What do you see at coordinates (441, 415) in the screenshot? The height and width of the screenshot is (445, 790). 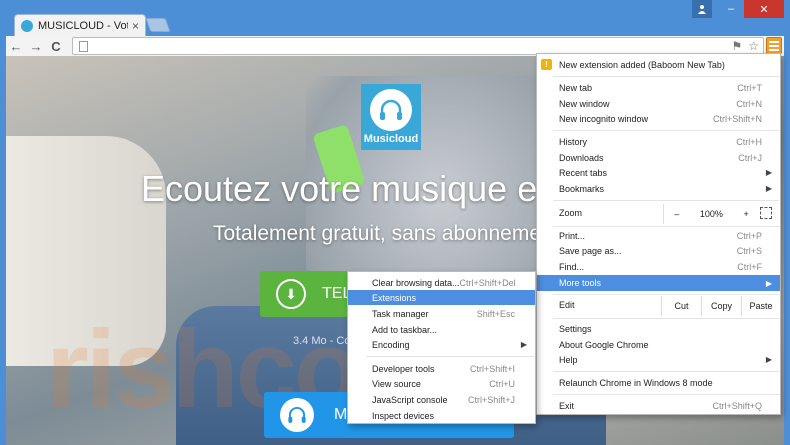 I see `menu-item-inspect-devices: Inspect devices` at bounding box center [441, 415].